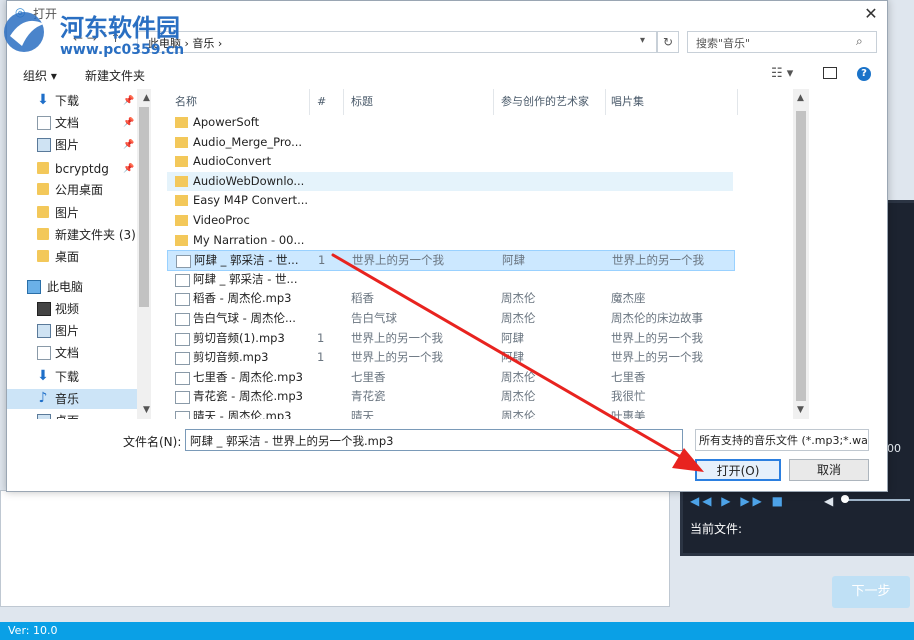 This screenshot has height=640, width=914. I want to click on new-folder-button: 新建文件夹, so click(115, 75).